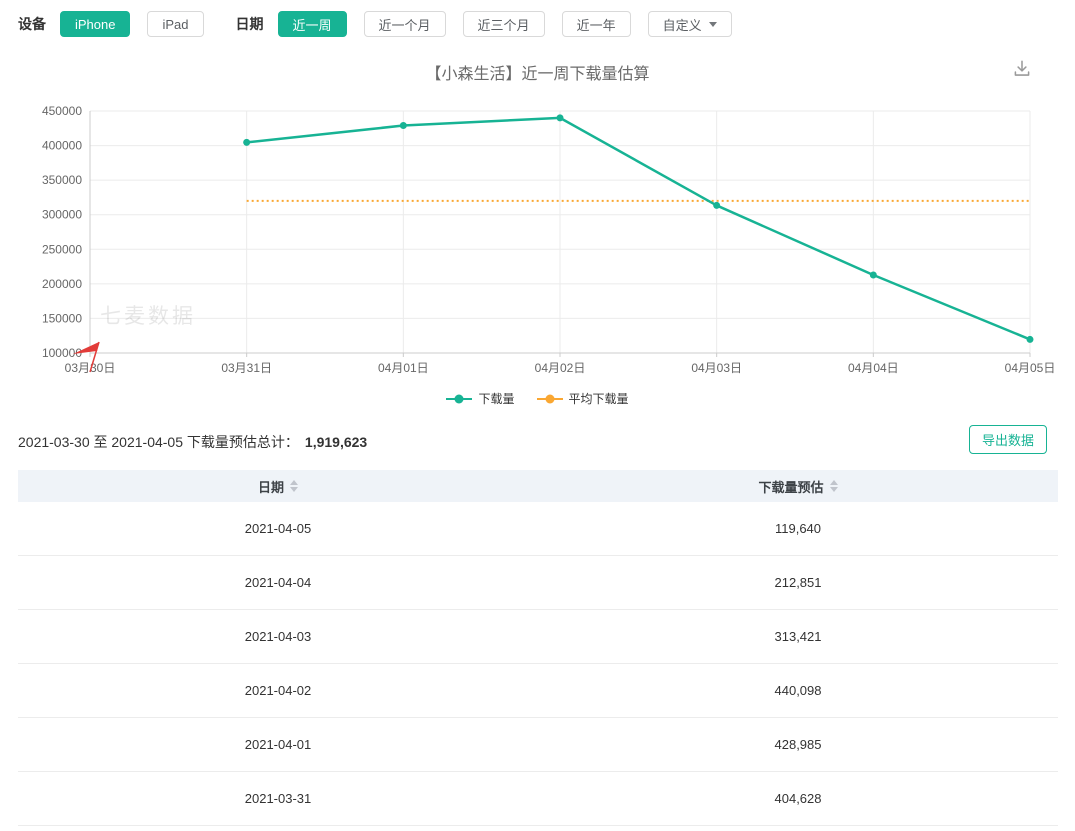  Describe the element at coordinates (538, 691) in the screenshot. I see `table-row: 2021-04-02 440,098` at that location.